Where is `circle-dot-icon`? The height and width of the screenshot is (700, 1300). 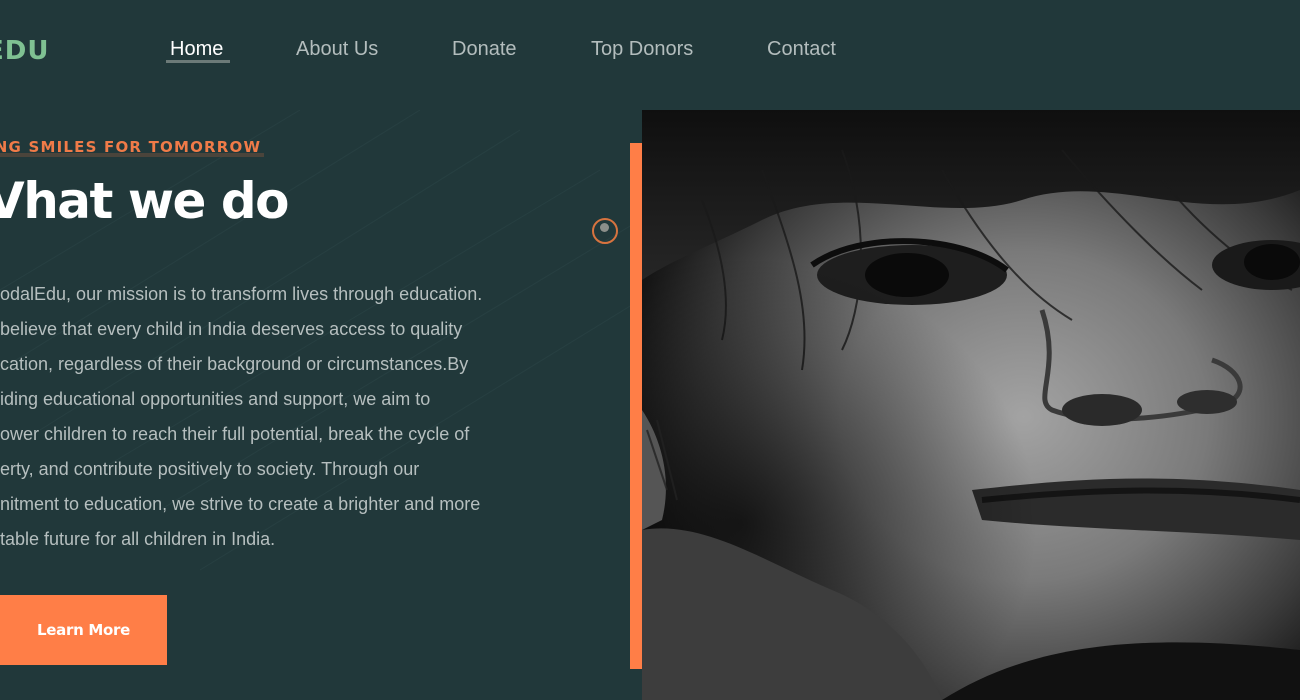 circle-dot-icon is located at coordinates (605, 231).